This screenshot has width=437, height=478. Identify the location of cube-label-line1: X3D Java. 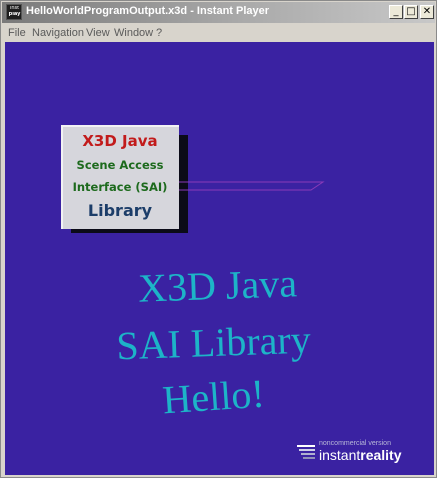
(120, 141).